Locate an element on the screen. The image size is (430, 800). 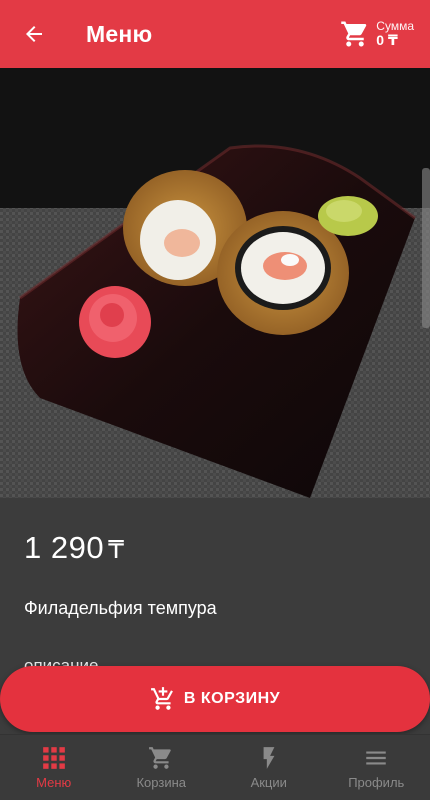
cart-summary-button: Сумма 0 ₸ is located at coordinates (377, 34).